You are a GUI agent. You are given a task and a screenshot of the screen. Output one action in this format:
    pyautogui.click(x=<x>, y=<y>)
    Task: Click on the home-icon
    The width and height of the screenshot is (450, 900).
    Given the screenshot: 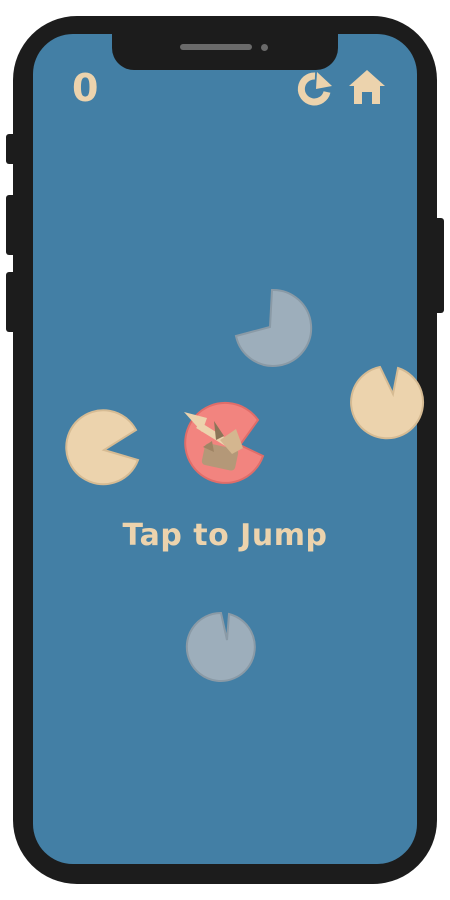 What is the action you would take?
    pyautogui.click(x=367, y=87)
    